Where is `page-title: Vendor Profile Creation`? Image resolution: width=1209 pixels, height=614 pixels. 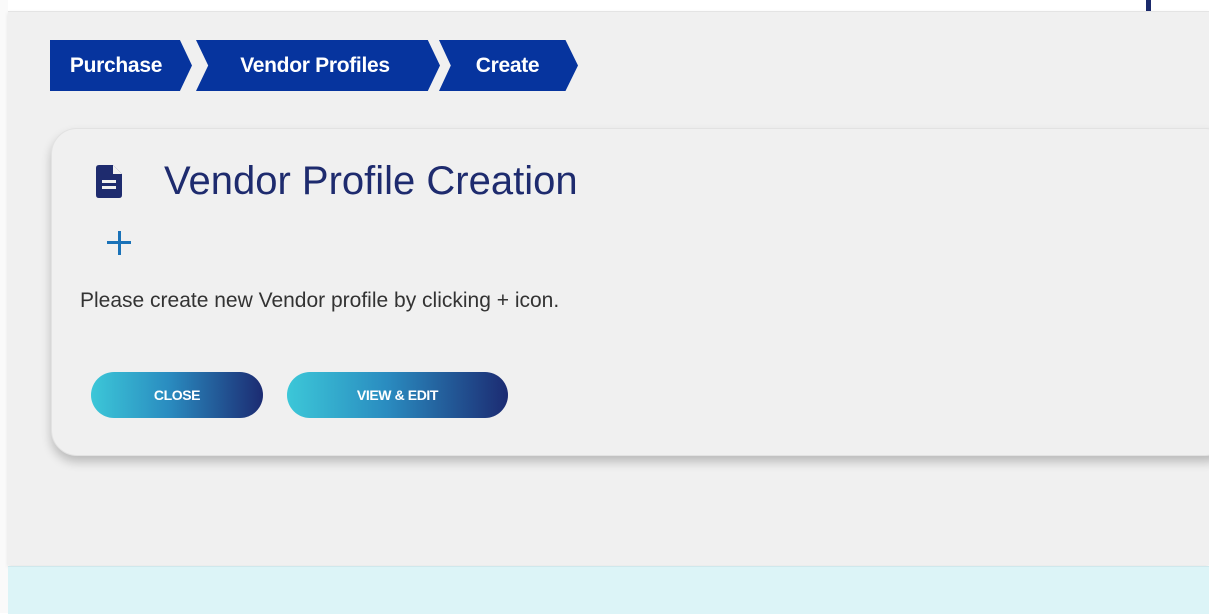
page-title: Vendor Profile Creation is located at coordinates (371, 181).